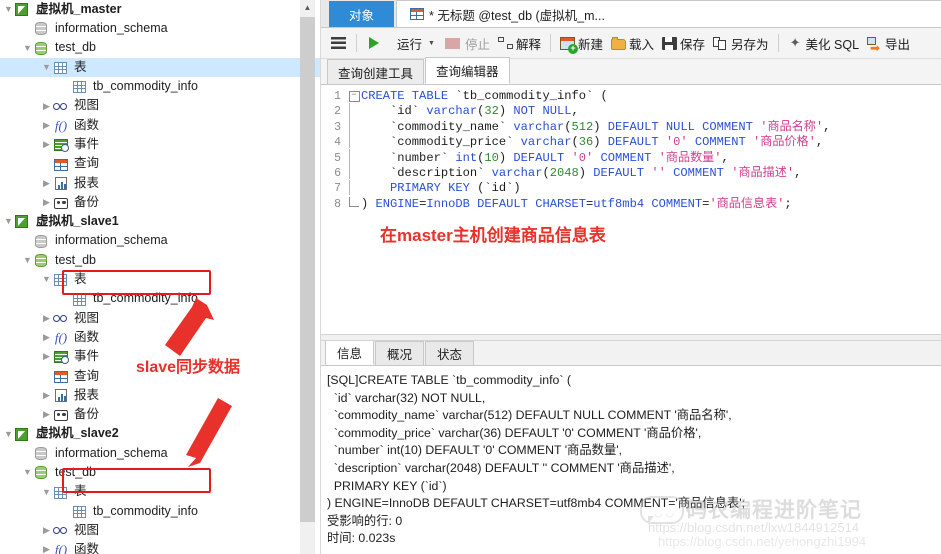 The image size is (941, 554). Describe the element at coordinates (400, 353) in the screenshot. I see `results-tab: 概况` at that location.